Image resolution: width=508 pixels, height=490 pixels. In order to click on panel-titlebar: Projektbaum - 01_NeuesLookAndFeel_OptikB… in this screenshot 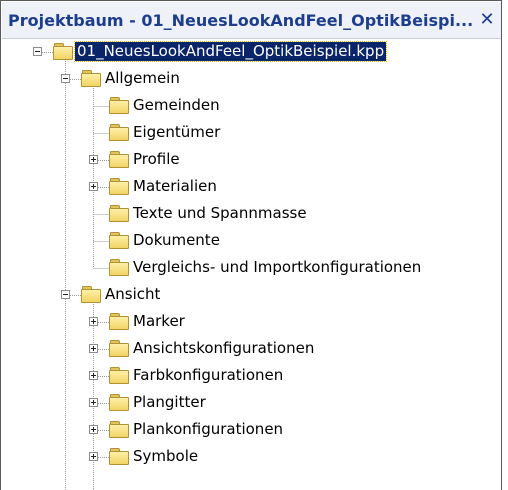, I will do `click(251, 20)`.